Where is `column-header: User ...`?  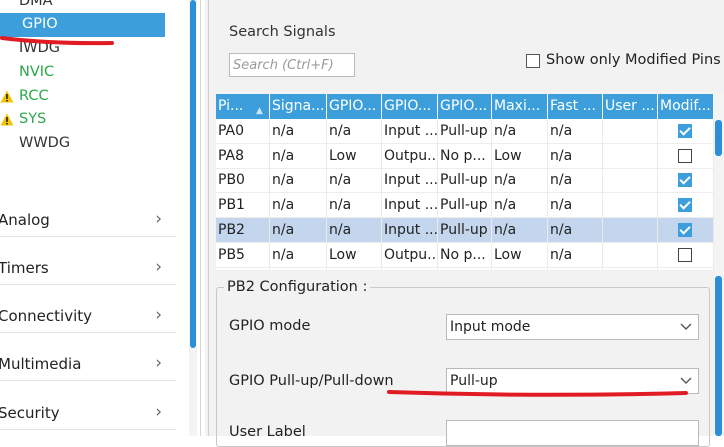
column-header: User ... is located at coordinates (630, 106).